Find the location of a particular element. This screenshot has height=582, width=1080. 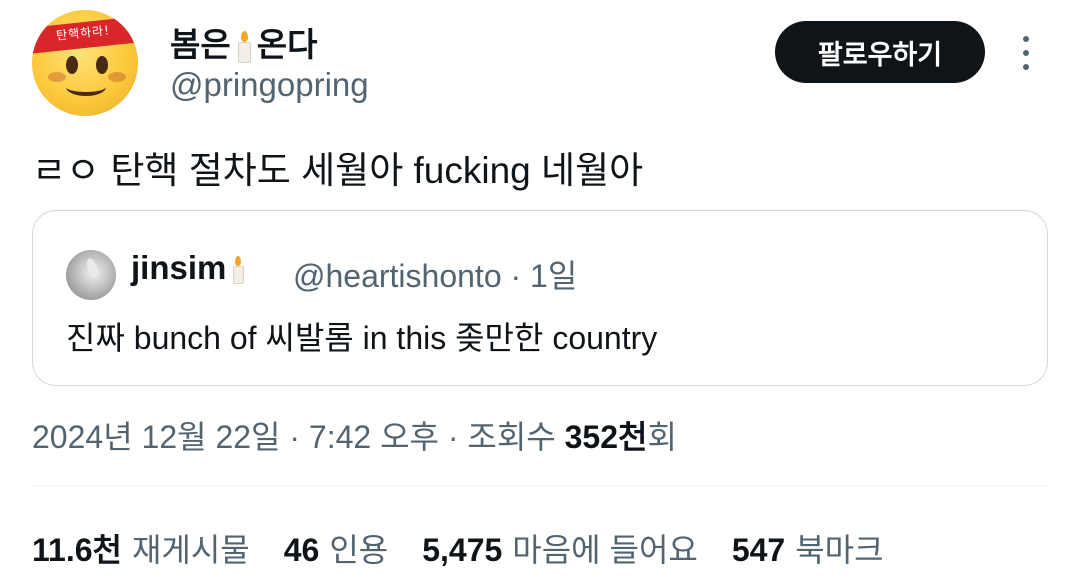

avatar-eye-right is located at coordinates (102, 65).